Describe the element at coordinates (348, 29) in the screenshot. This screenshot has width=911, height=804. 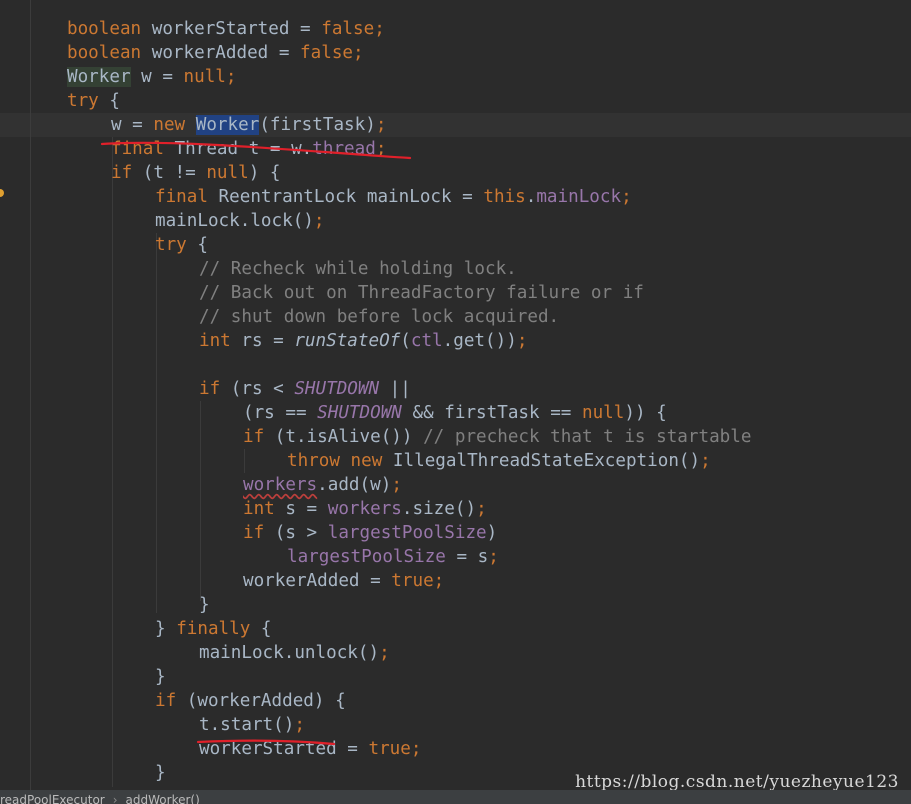
I see `code-token: false` at that location.